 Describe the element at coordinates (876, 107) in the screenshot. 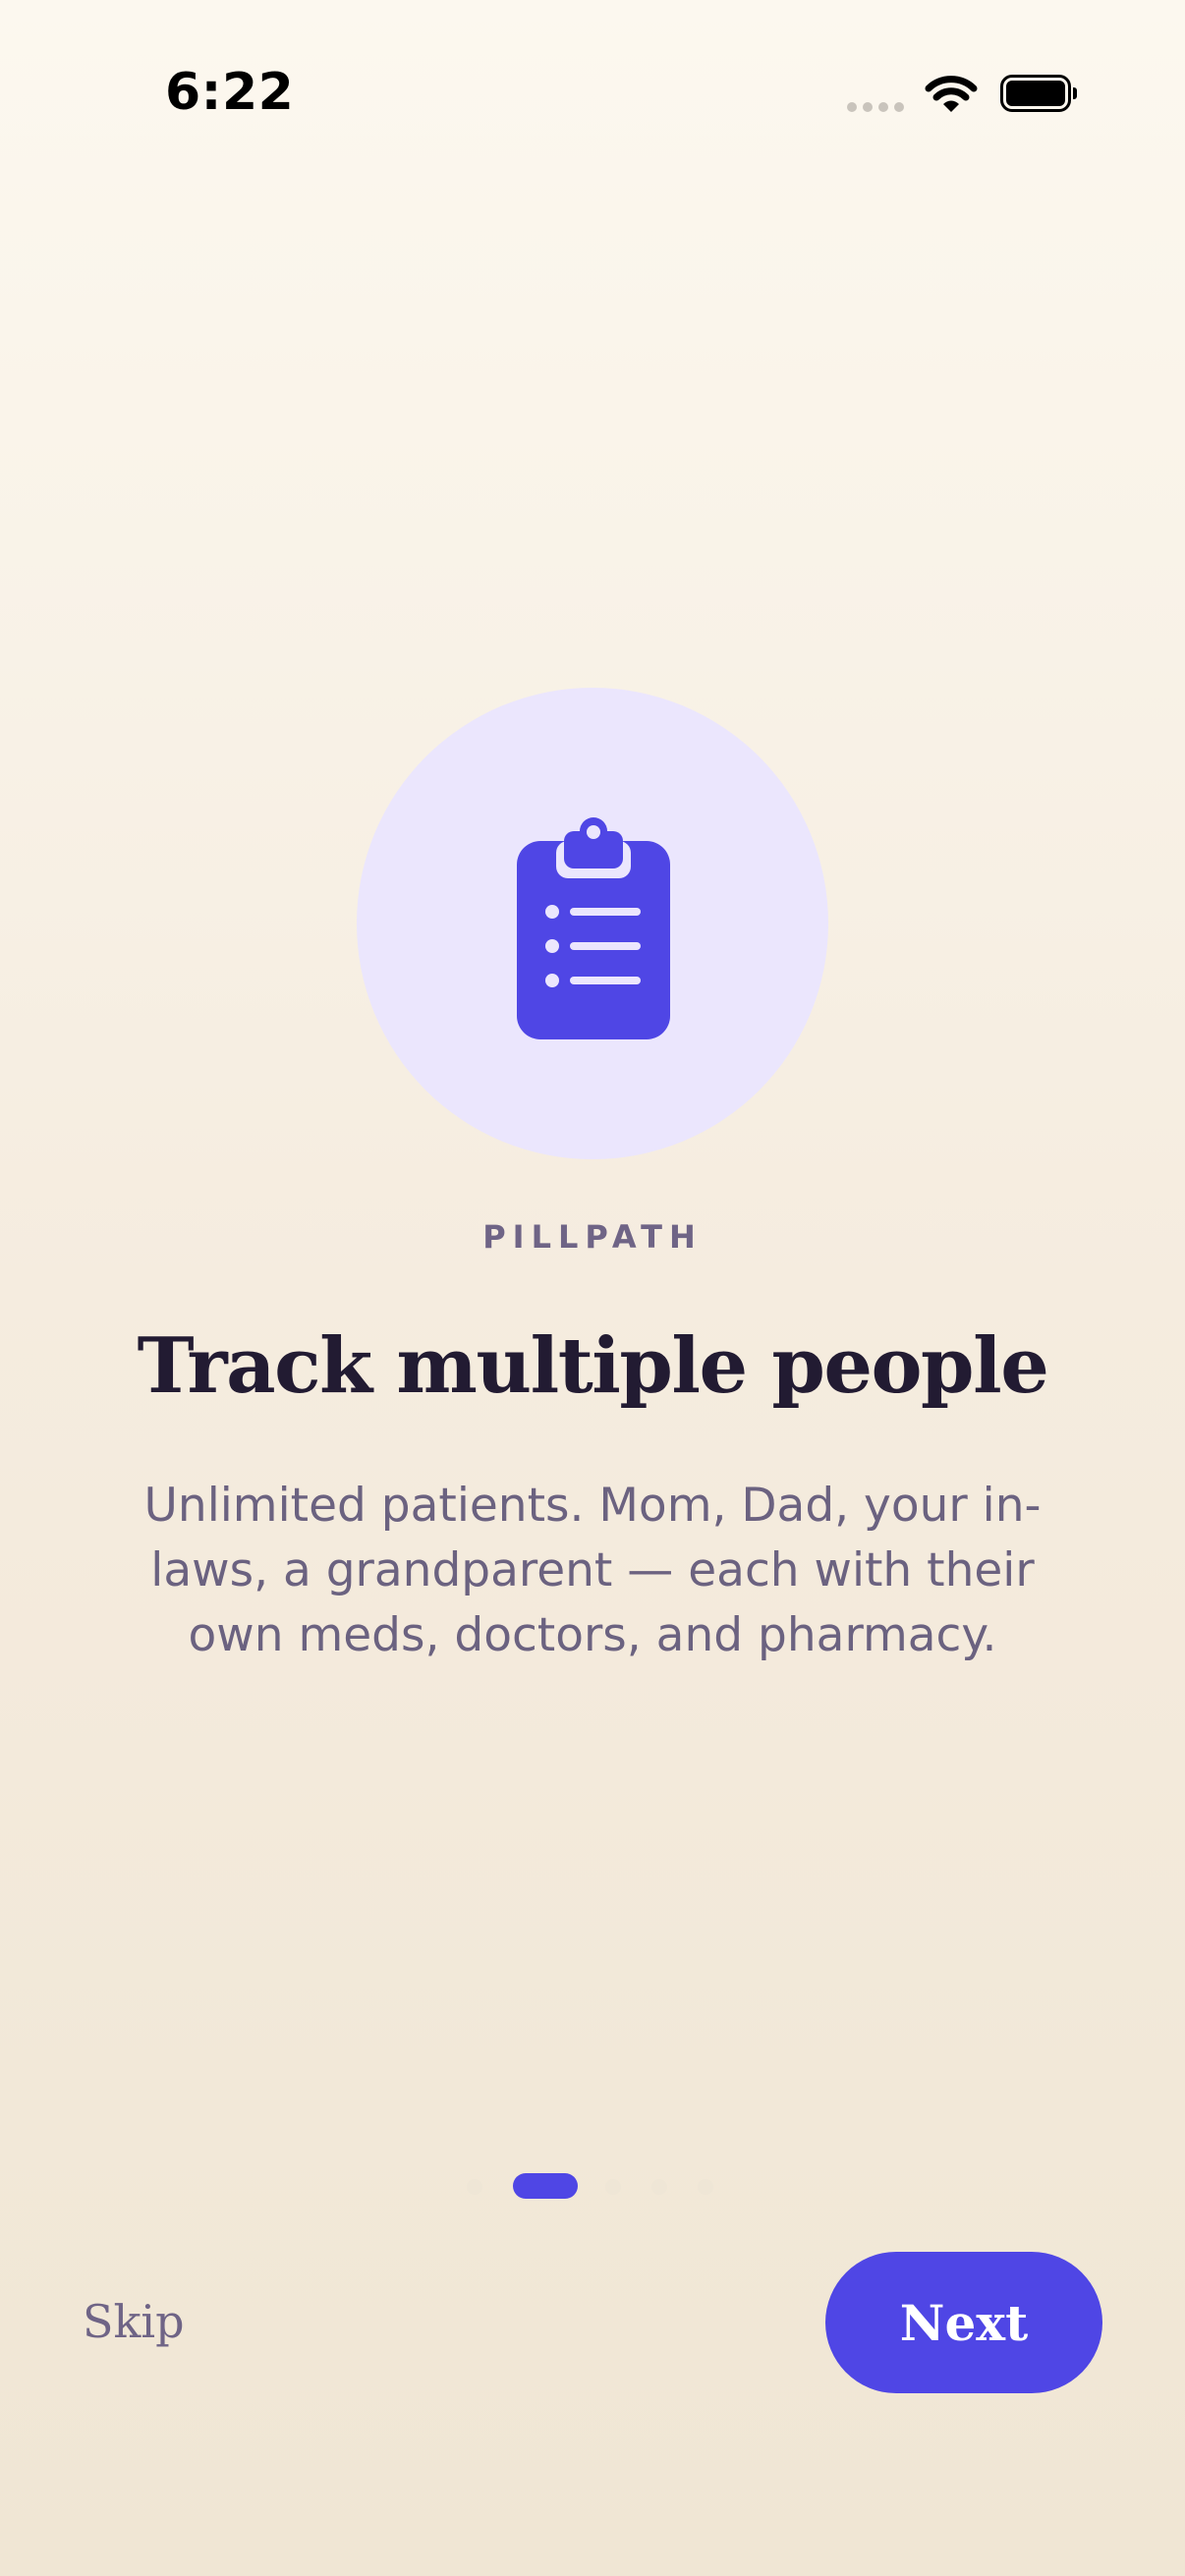

I see `cellular-signal-icon` at that location.